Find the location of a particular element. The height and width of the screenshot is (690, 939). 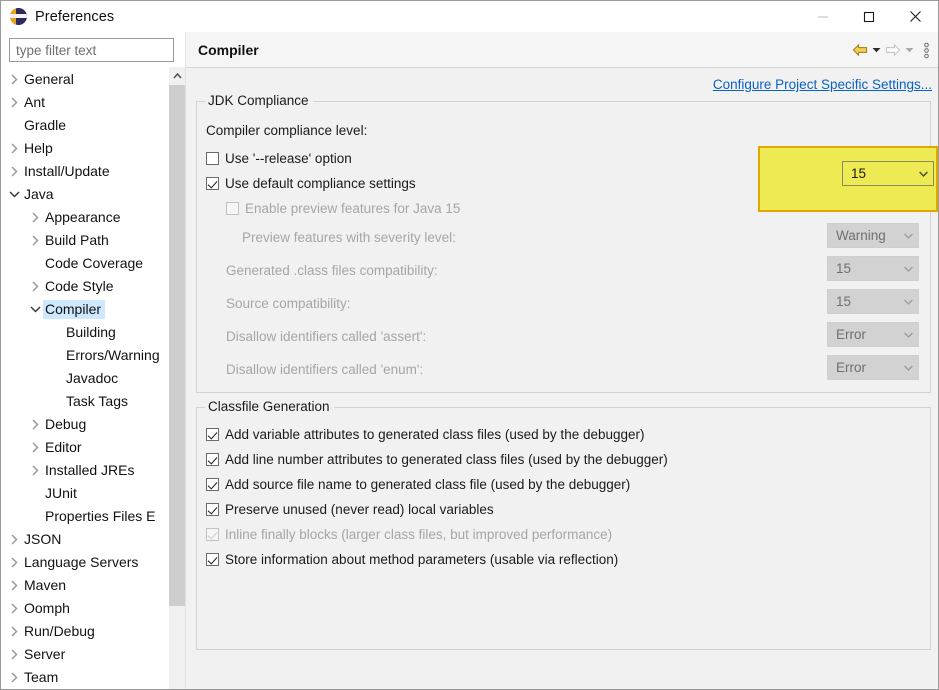

use-default-compliance-checkbox: Use default compliance settings is located at coordinates (311, 183).